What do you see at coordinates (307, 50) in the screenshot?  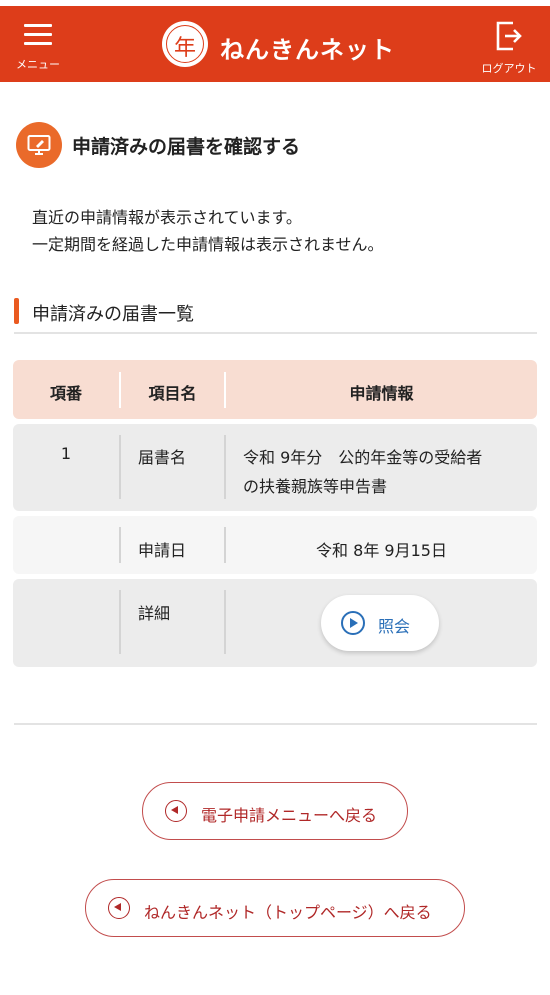 I see `site-name: ねんきんネット` at bounding box center [307, 50].